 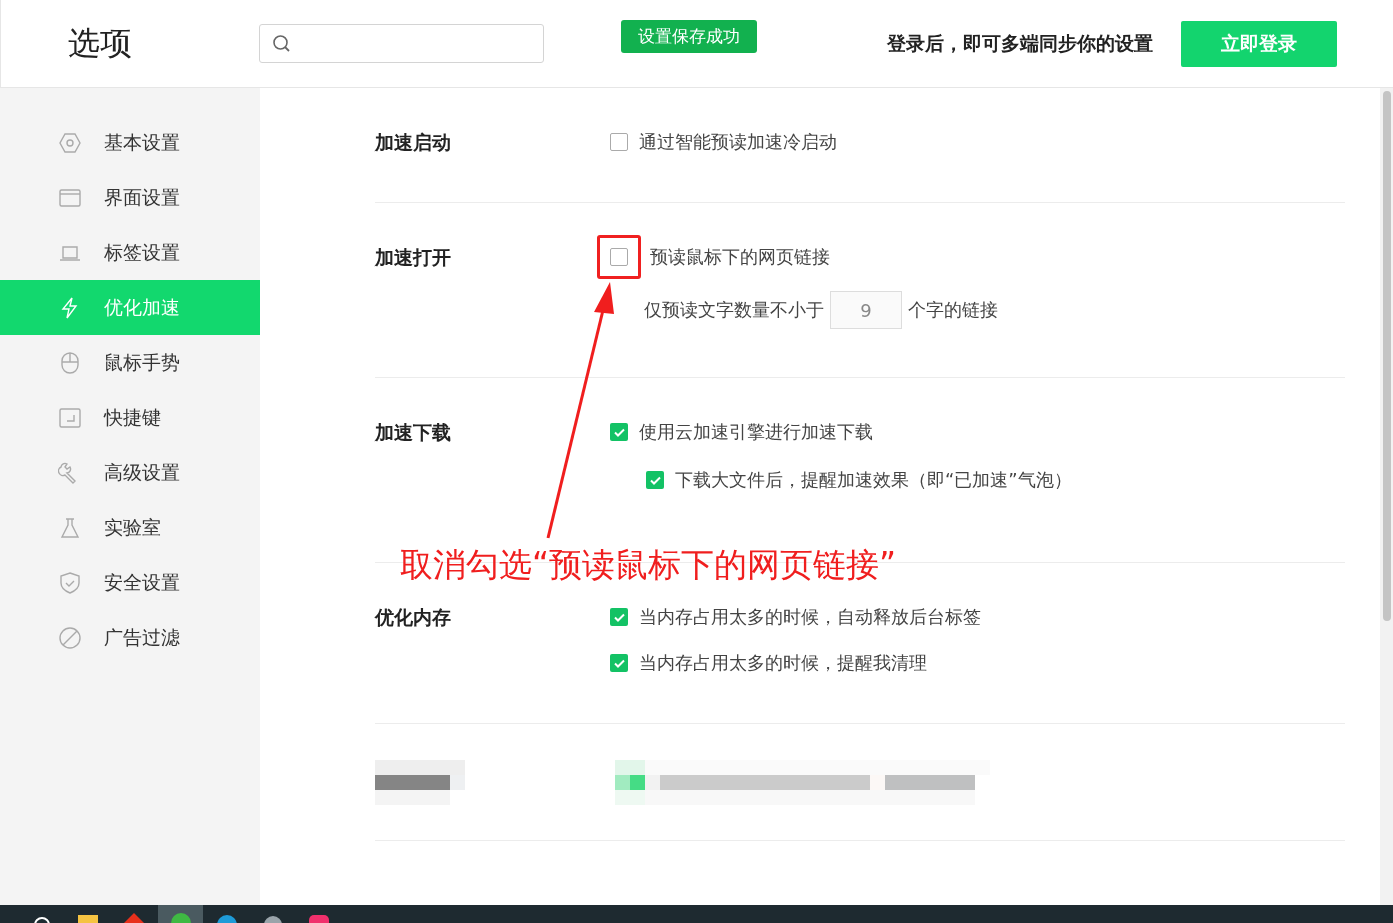 I want to click on option-label: 当内存占用太多的时候，自动释放后台标签, so click(x=810, y=617).